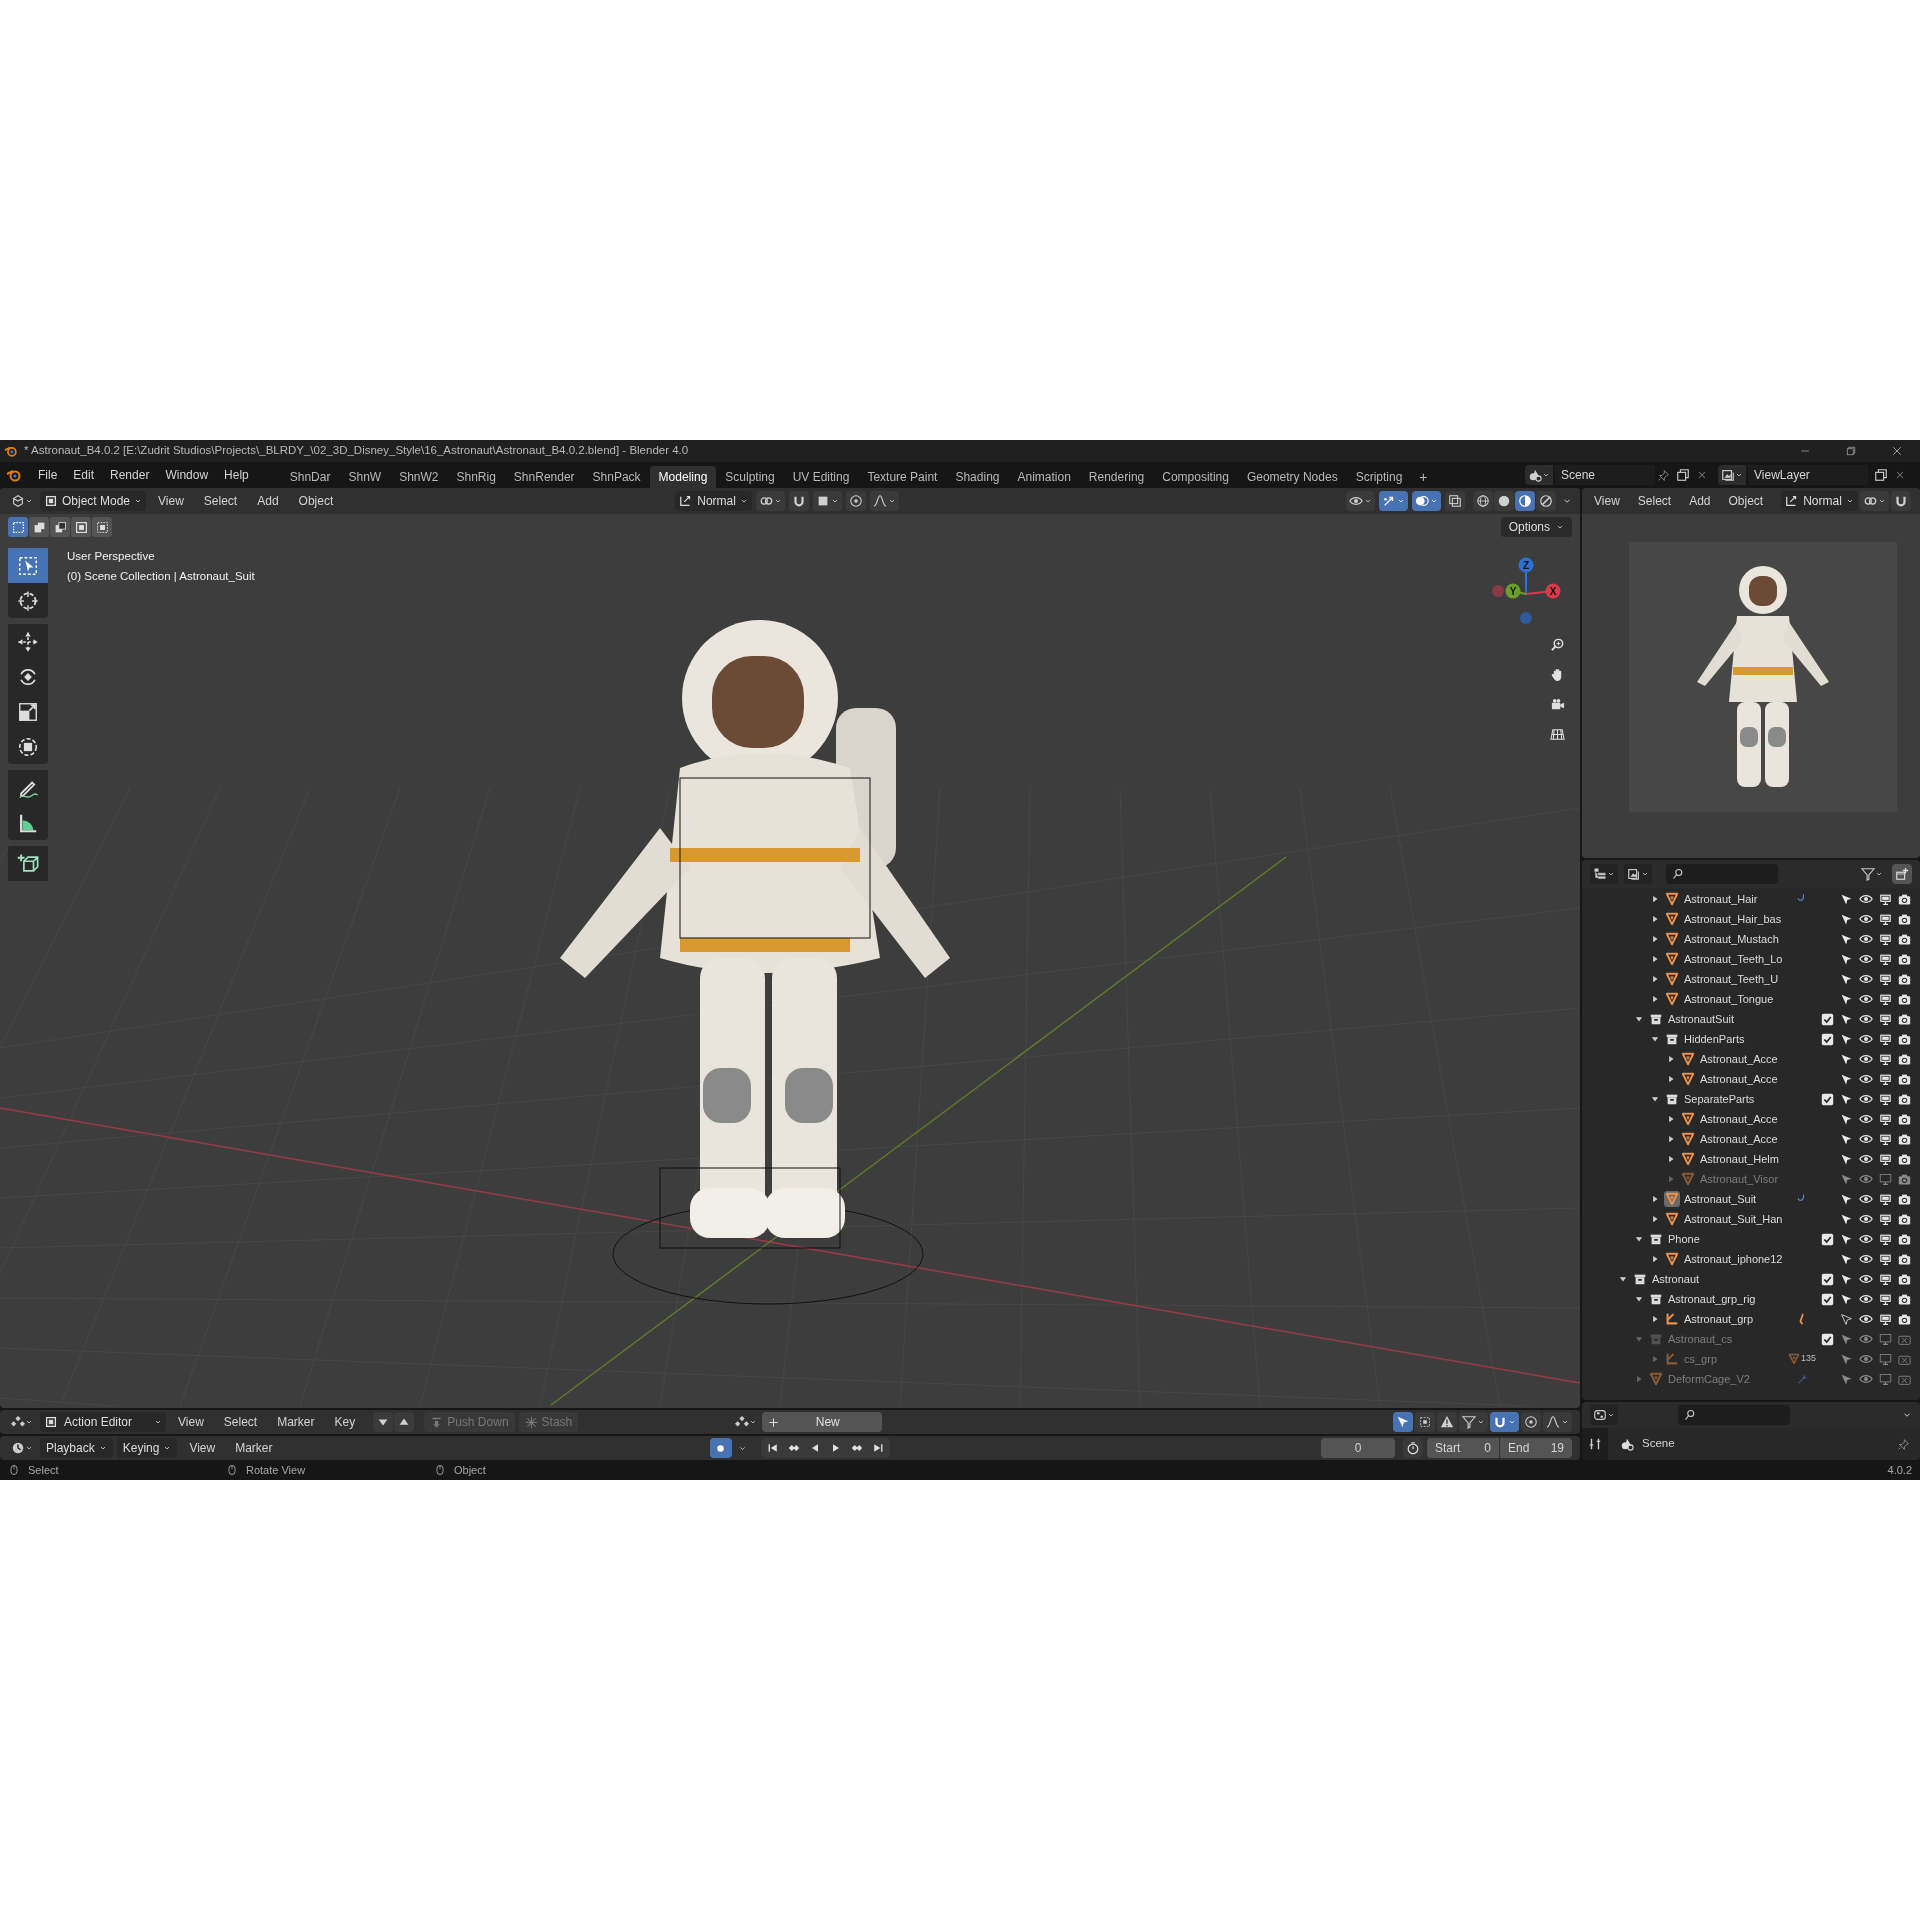 The height and width of the screenshot is (1920, 1920). What do you see at coordinates (365, 477) in the screenshot?
I see `workspace-tab: ShnW` at bounding box center [365, 477].